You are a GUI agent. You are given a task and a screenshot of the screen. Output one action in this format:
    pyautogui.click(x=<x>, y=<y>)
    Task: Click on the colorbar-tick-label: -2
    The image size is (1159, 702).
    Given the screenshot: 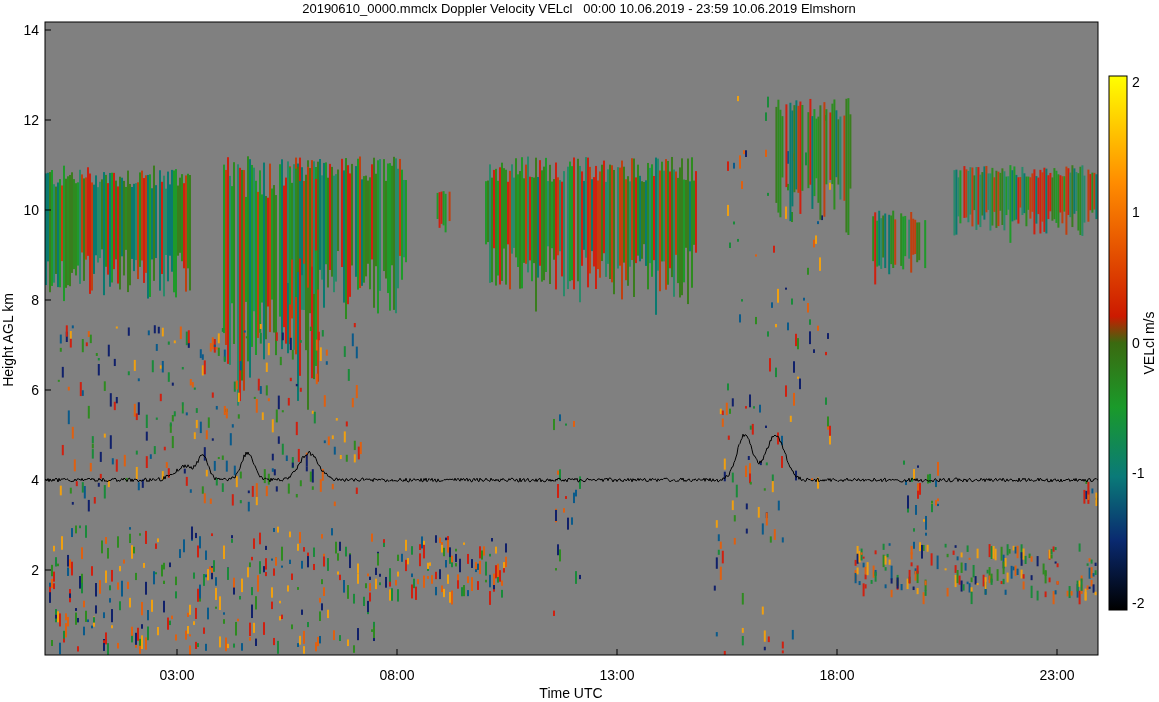 What is the action you would take?
    pyautogui.click(x=1138, y=603)
    